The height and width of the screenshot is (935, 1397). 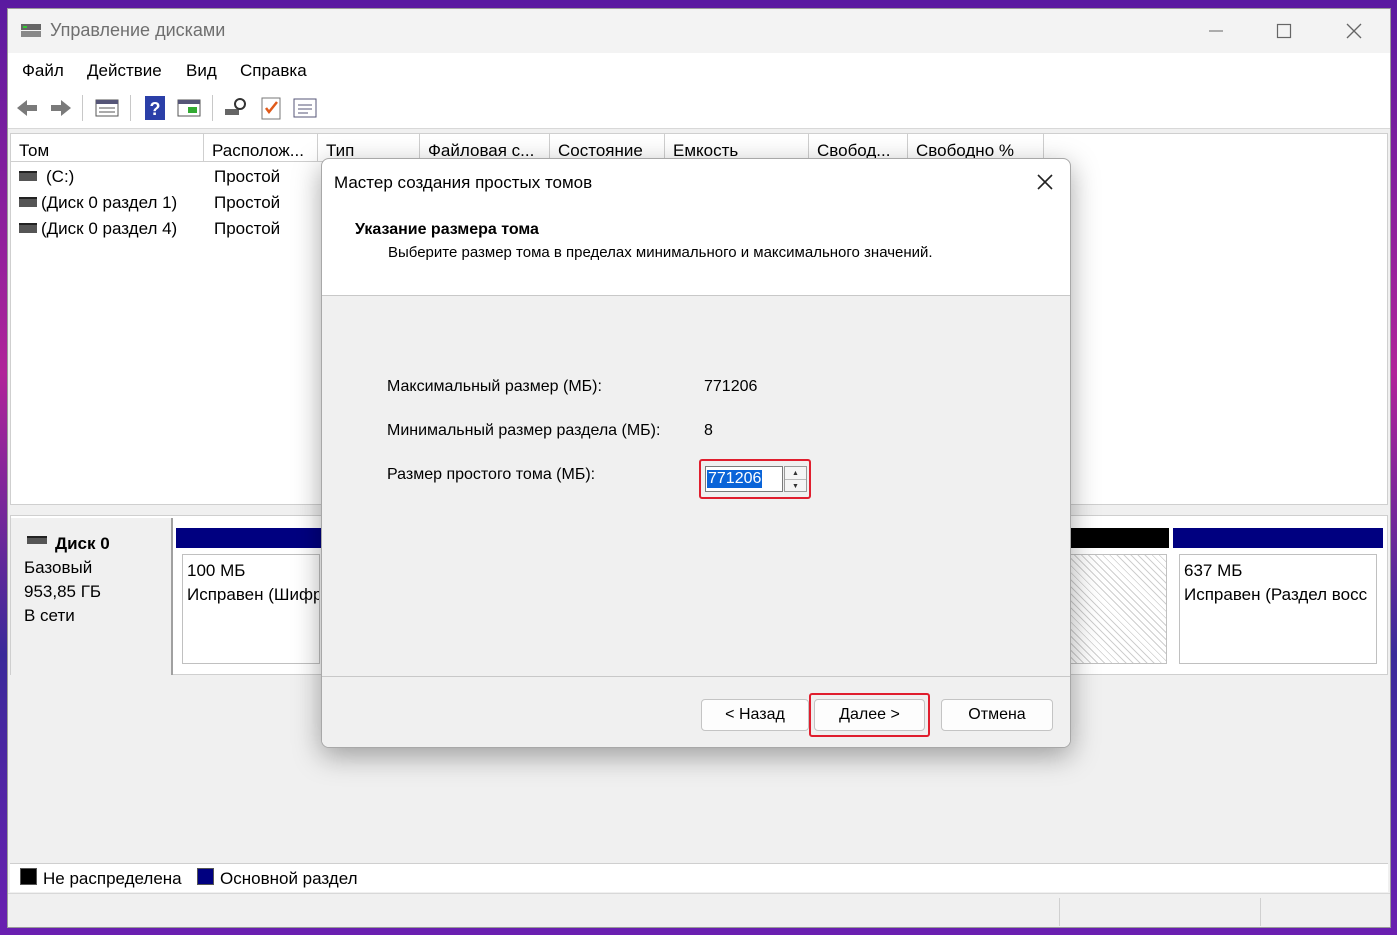 What do you see at coordinates (49, 615) in the screenshot?
I see `disk-status: В сети` at bounding box center [49, 615].